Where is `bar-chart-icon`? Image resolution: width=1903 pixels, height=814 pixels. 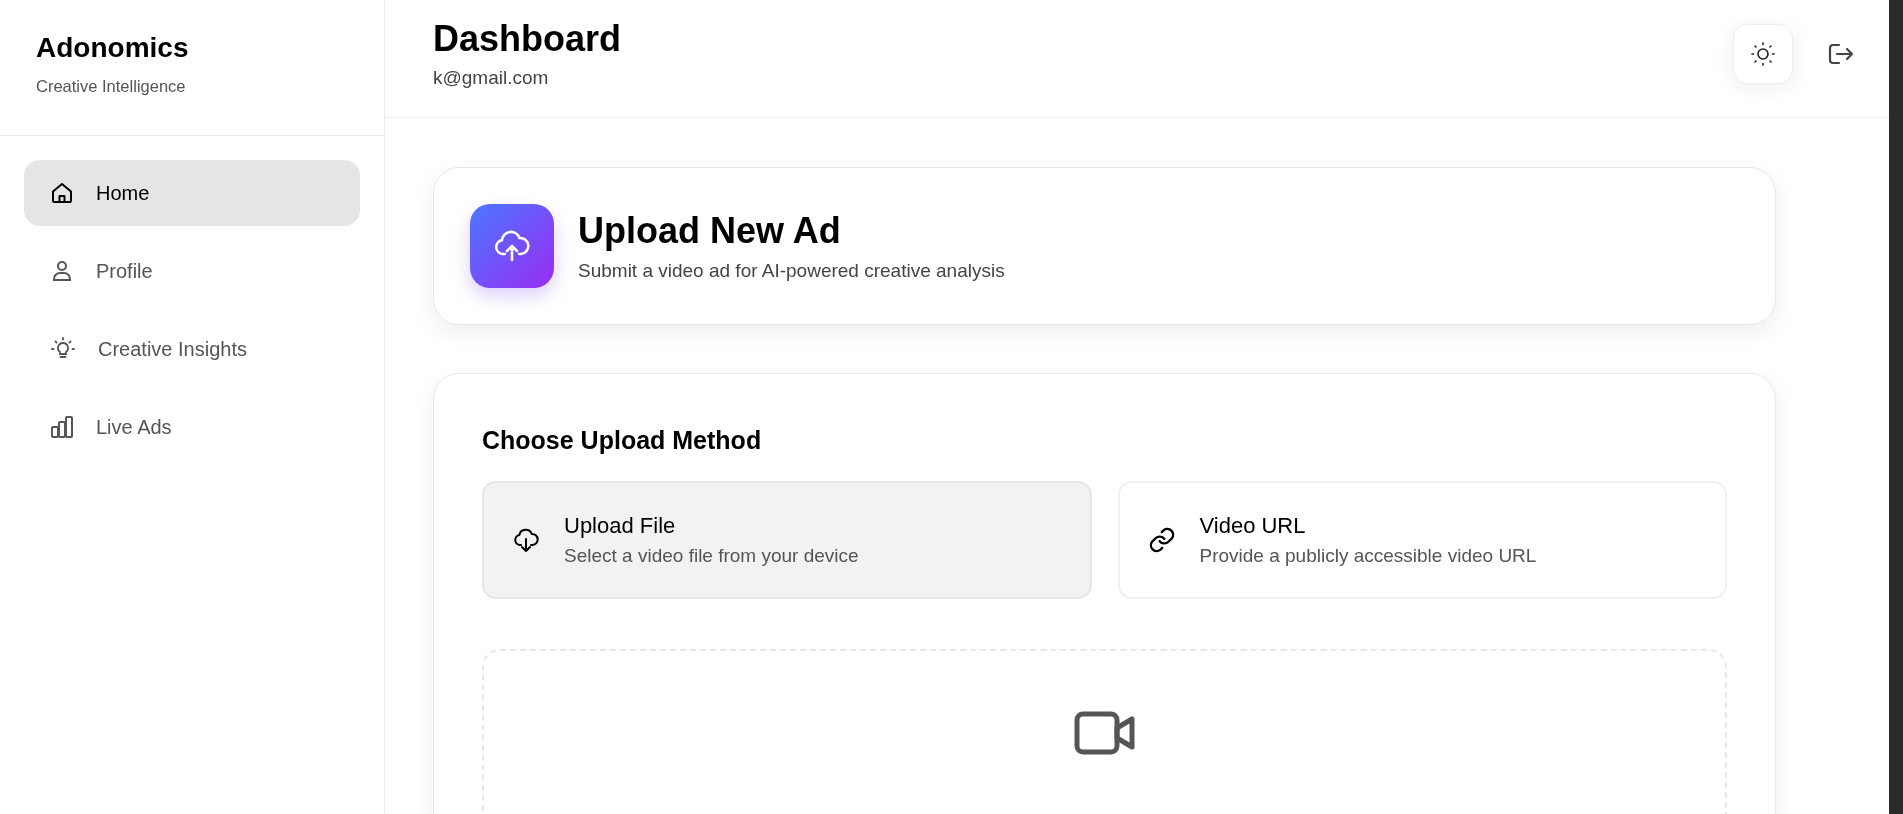
bar-chart-icon is located at coordinates (62, 427).